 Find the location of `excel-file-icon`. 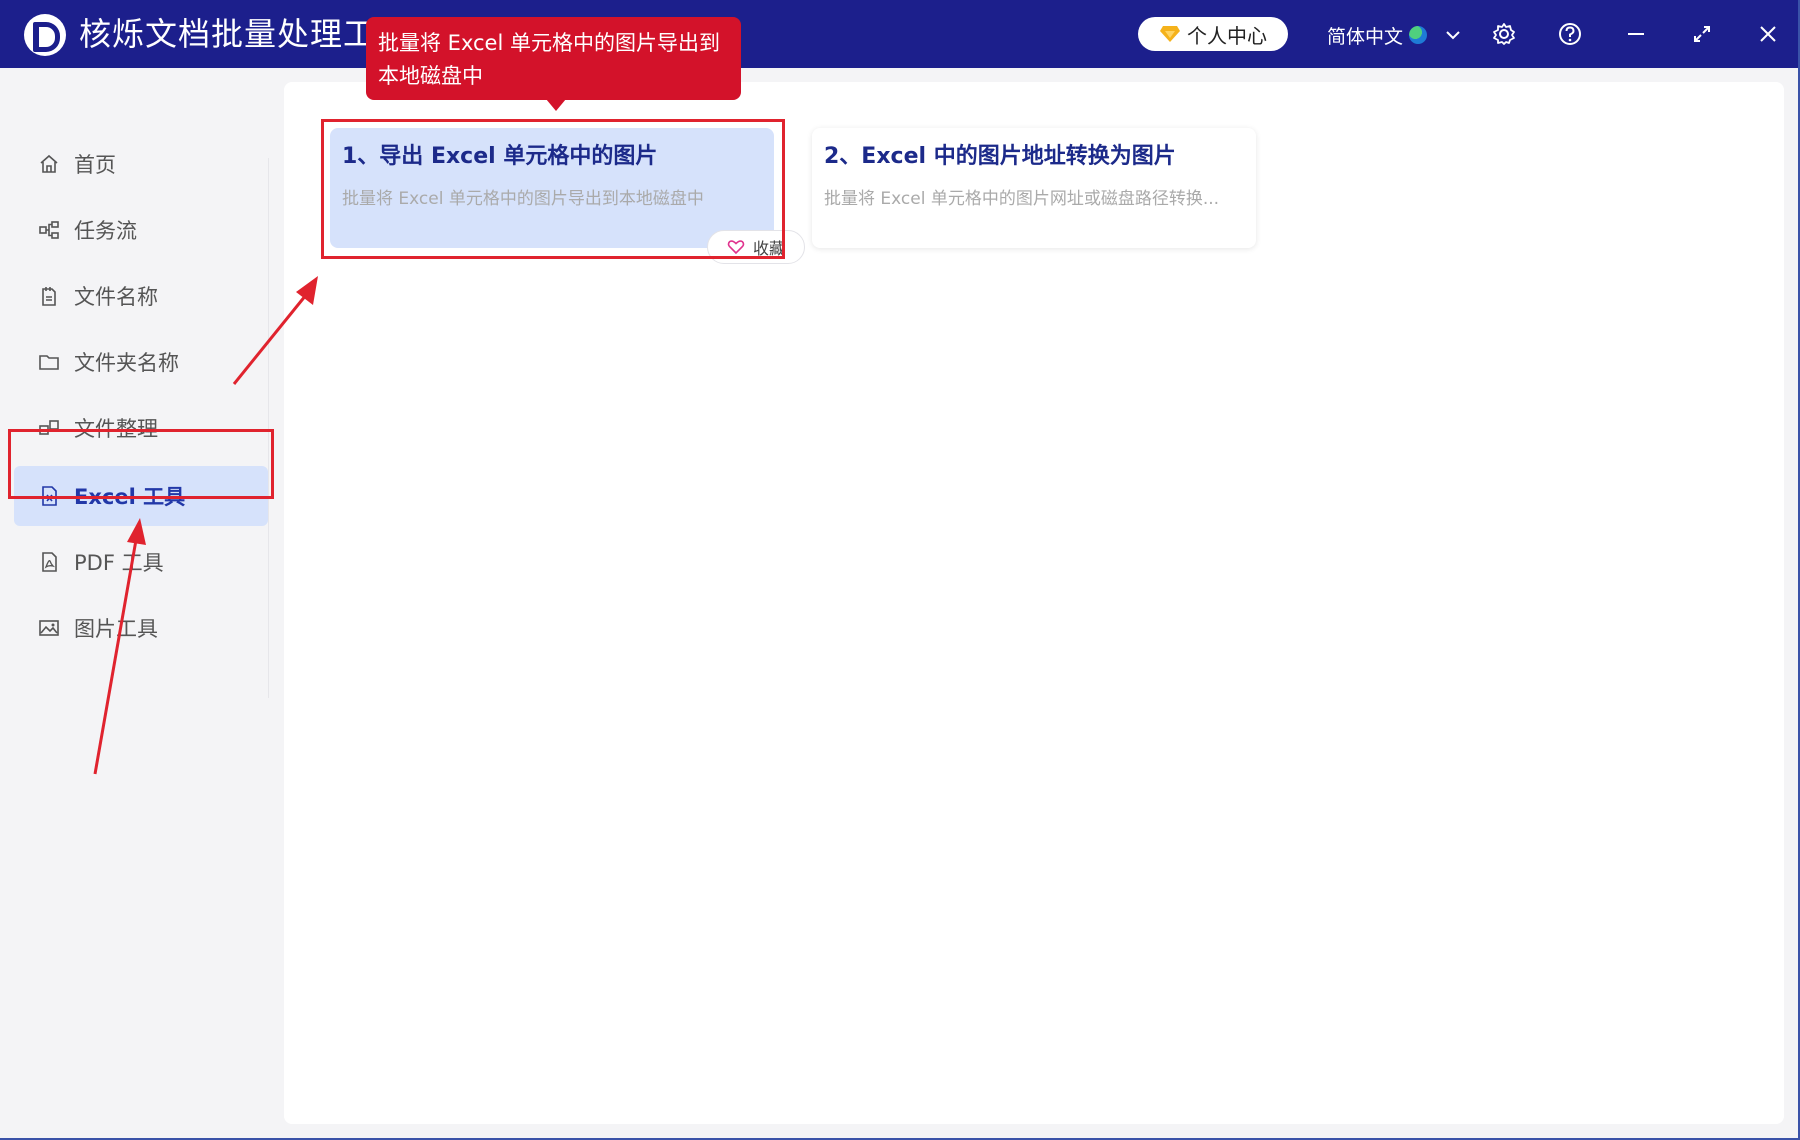

excel-file-icon is located at coordinates (49, 496).